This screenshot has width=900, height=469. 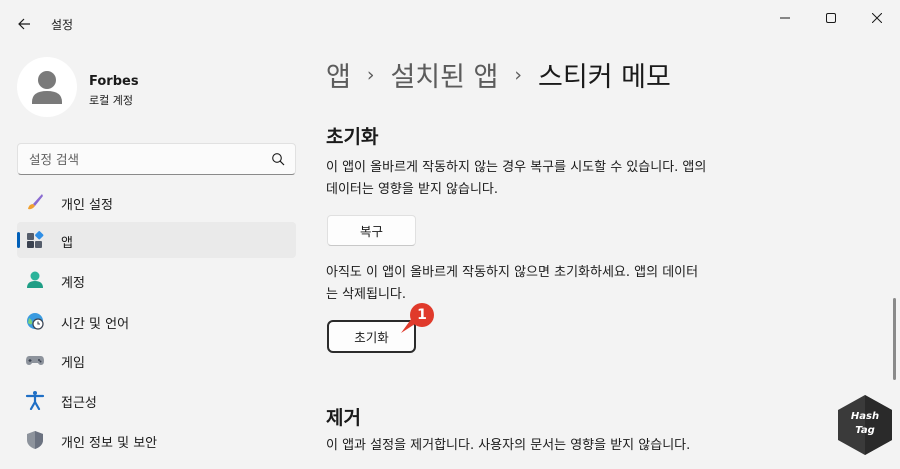 I want to click on sidebar-item-apps: 앱, so click(x=156, y=240).